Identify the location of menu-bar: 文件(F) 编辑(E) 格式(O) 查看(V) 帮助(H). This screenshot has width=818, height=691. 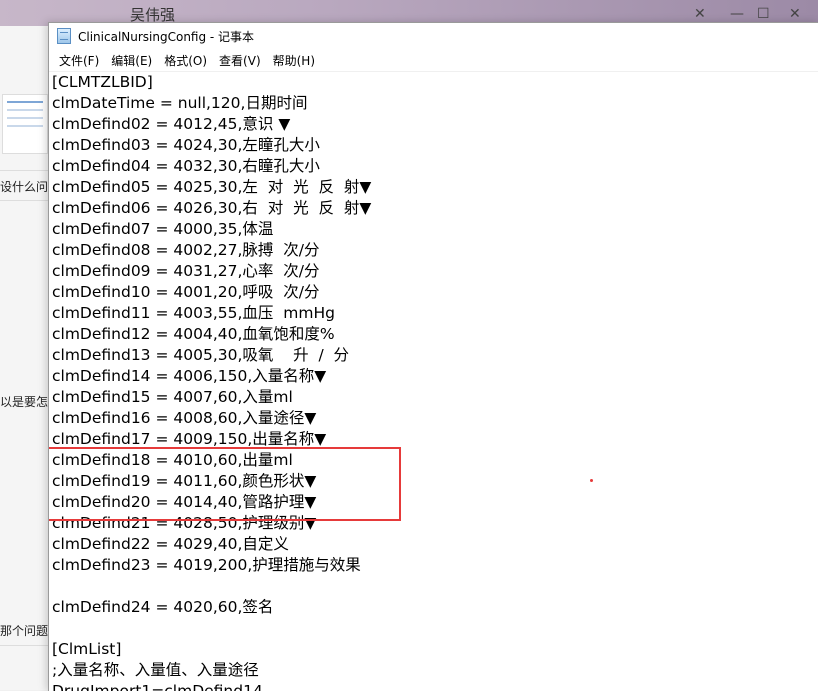
(433, 60).